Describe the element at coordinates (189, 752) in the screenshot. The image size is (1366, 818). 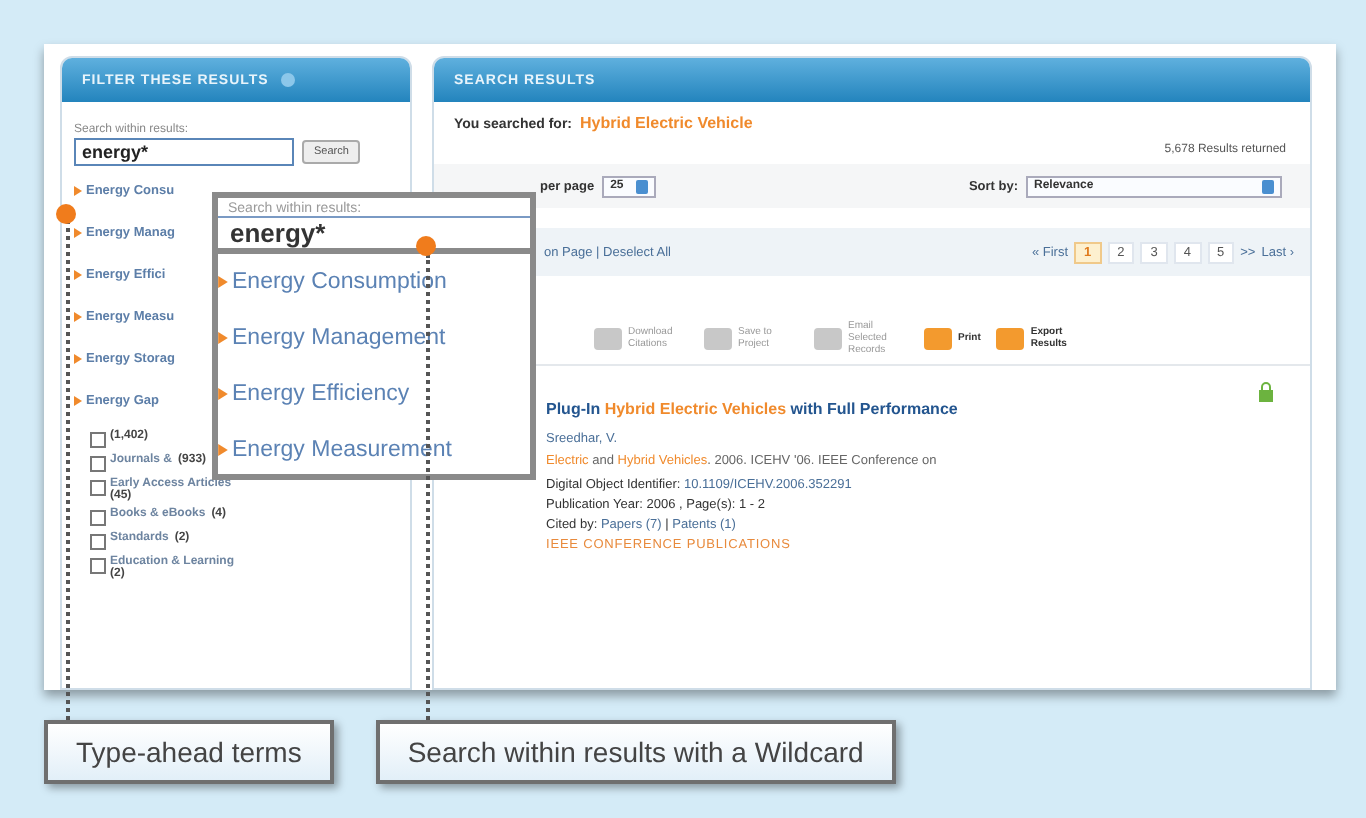
I see `callout-label: Type-ahead terms` at that location.